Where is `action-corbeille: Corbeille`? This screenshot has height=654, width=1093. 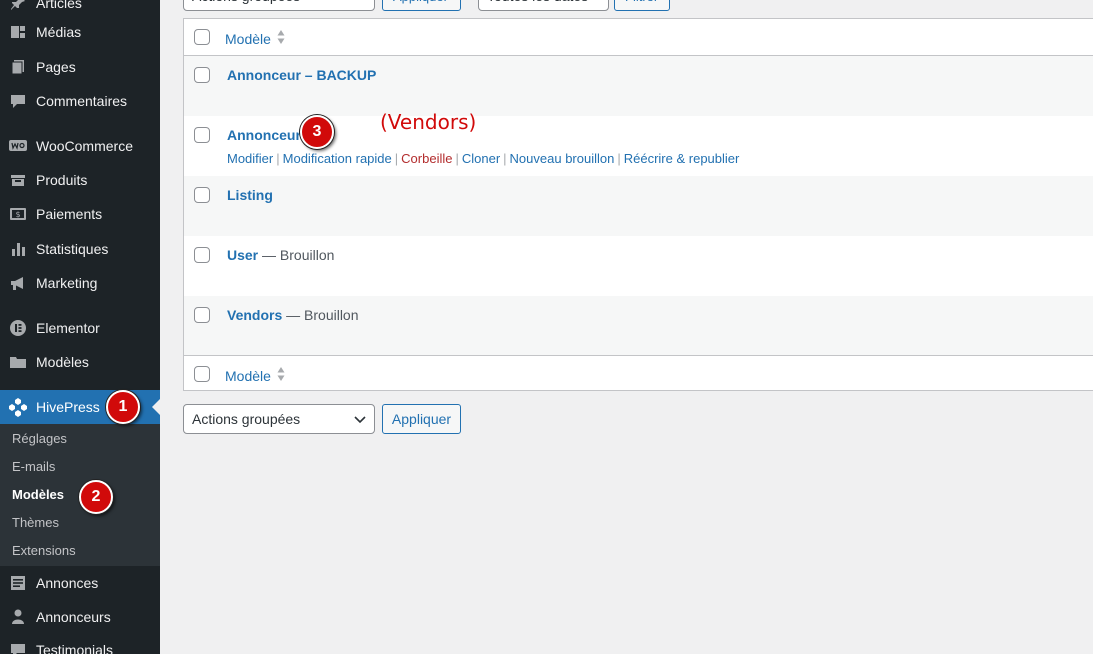 action-corbeille: Corbeille is located at coordinates (426, 158).